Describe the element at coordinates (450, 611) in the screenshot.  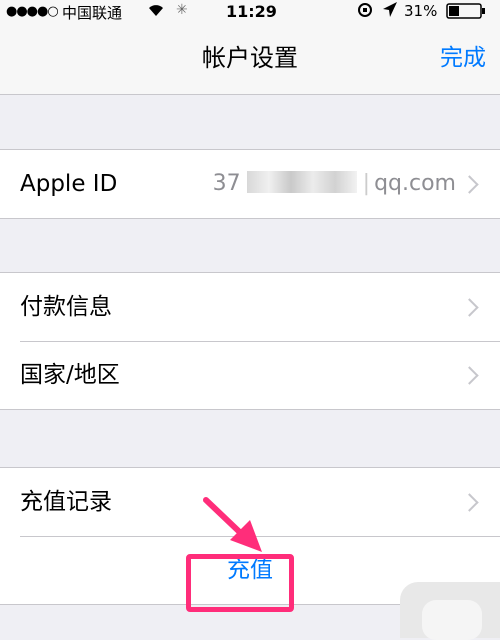
I see `assistive-touch-button` at that location.